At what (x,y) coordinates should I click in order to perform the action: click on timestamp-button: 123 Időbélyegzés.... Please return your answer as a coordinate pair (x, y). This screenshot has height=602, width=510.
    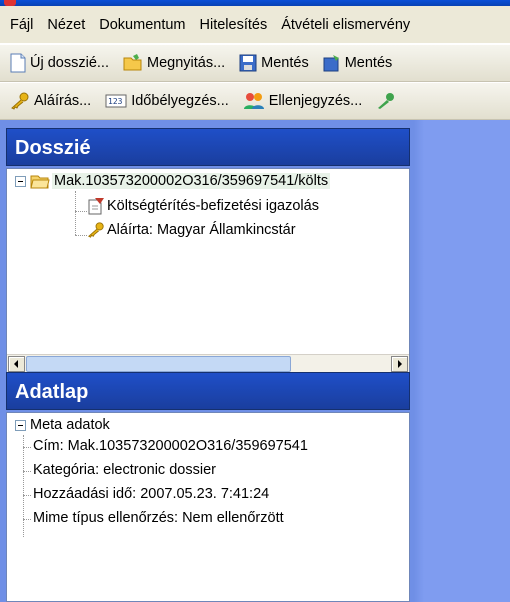
    Looking at the image, I should click on (167, 101).